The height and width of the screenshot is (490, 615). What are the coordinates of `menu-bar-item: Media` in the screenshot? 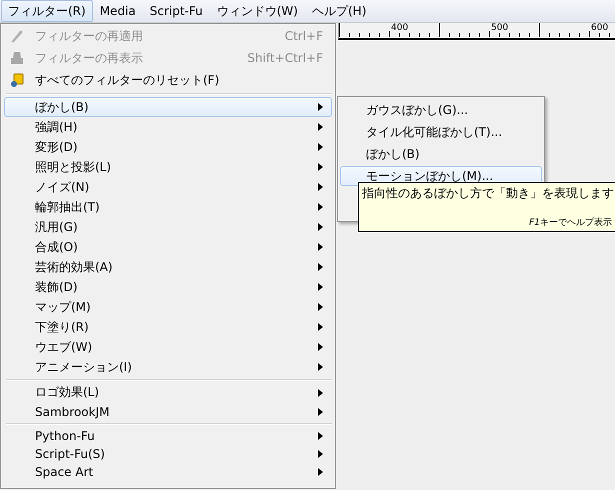 It's located at (117, 11).